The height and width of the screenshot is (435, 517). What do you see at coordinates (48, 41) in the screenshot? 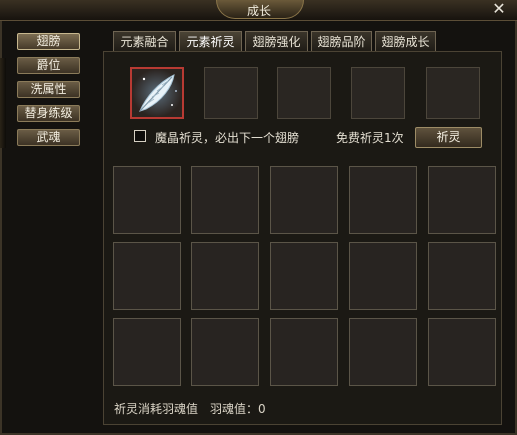
I see `sidebar-item-wings: 翅膀` at bounding box center [48, 41].